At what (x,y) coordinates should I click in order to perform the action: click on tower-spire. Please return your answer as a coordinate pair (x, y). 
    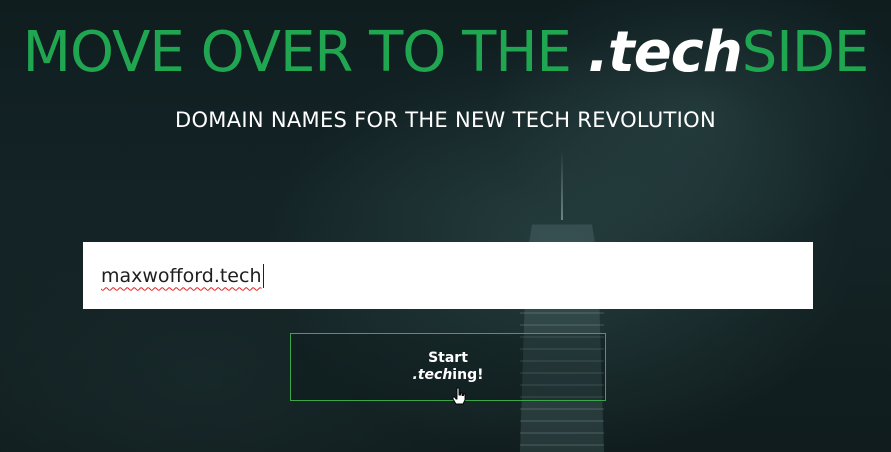
    Looking at the image, I should click on (562, 185).